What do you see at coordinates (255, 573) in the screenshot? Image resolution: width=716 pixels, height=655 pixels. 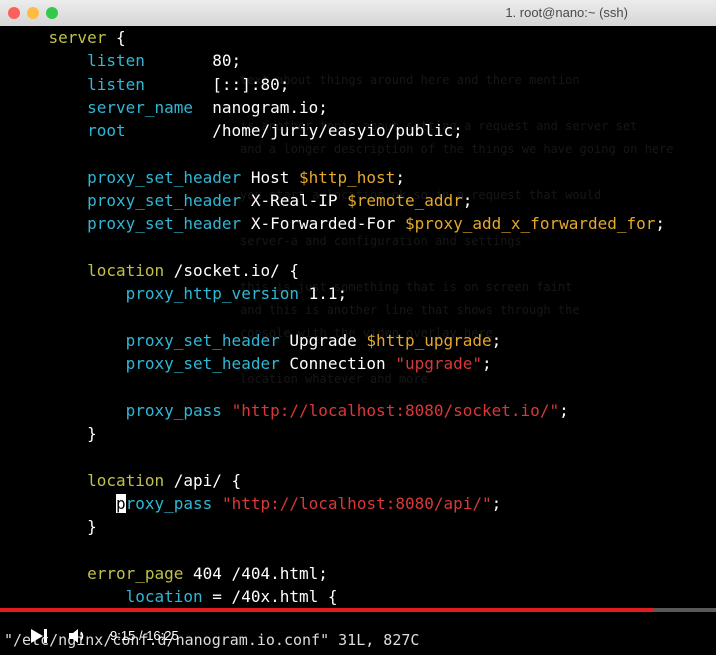 I see `code-token: 404 /404.html;` at bounding box center [255, 573].